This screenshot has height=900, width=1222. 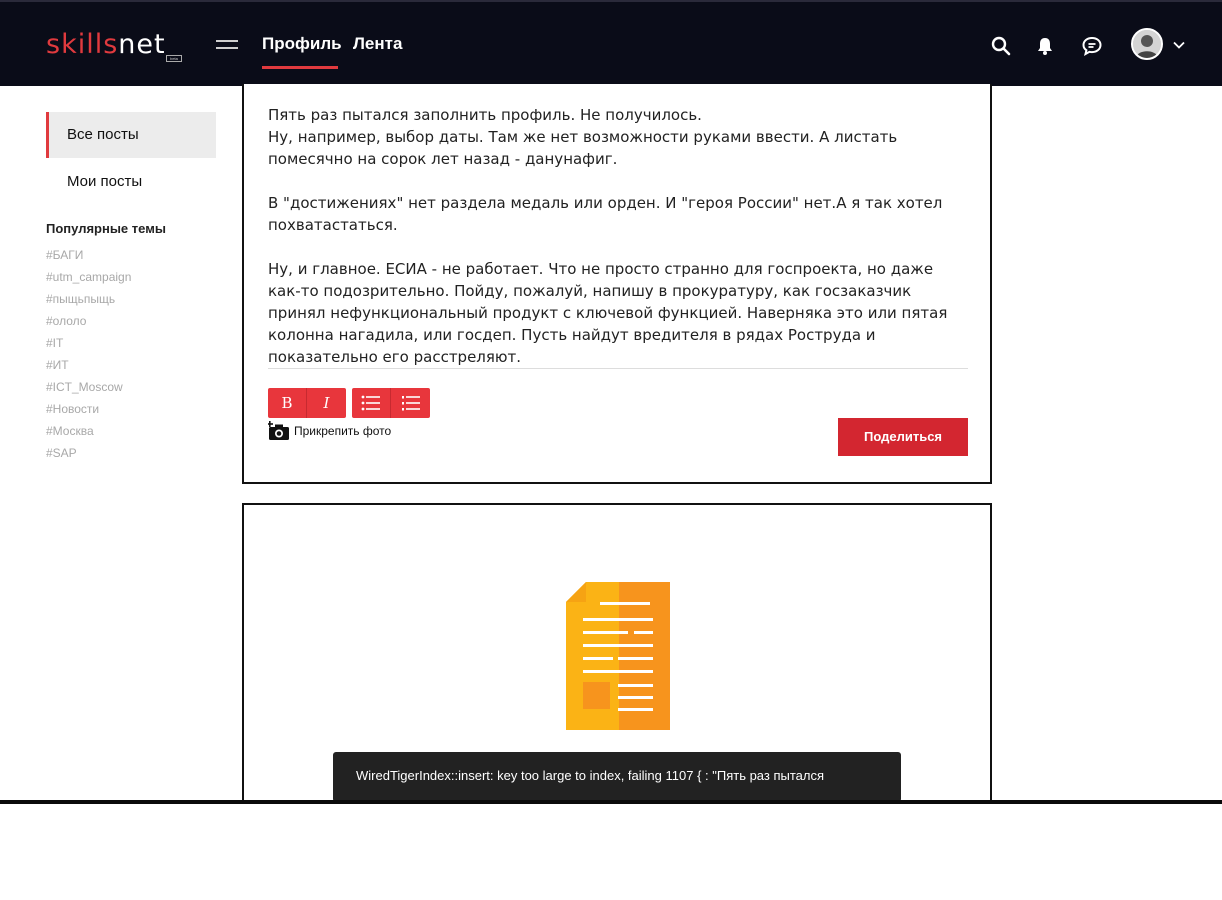 I want to click on avatar-image, so click(x=1147, y=44).